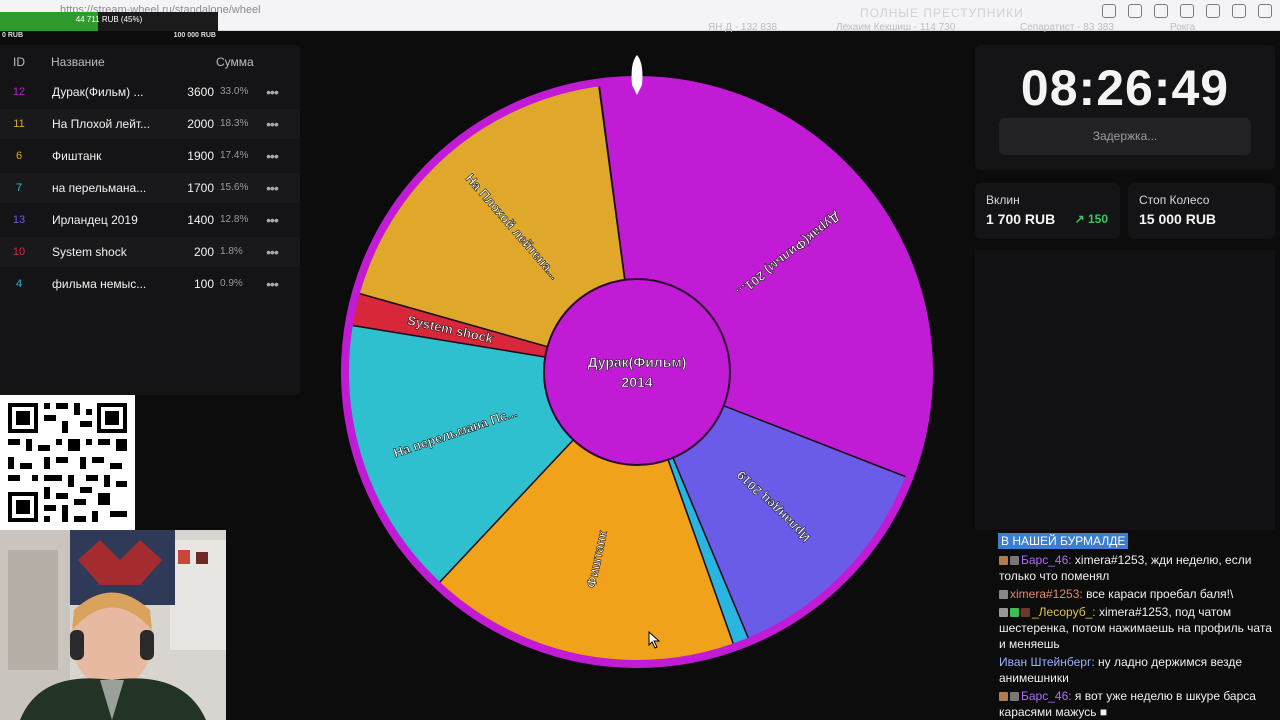 Image resolution: width=1280 pixels, height=720 pixels. Describe the element at coordinates (150, 124) in the screenshot. I see `table-row: 11 На Плохой лейт... 2000 18.3% •••` at that location.